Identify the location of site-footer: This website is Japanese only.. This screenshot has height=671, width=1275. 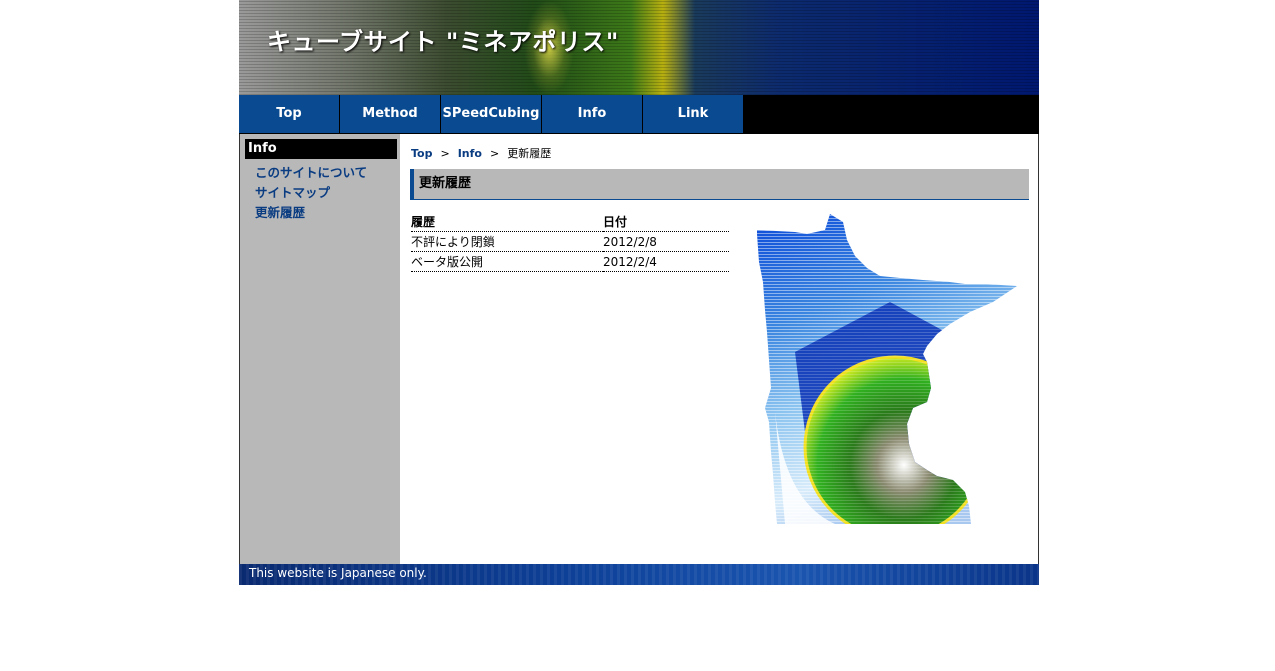
(639, 574).